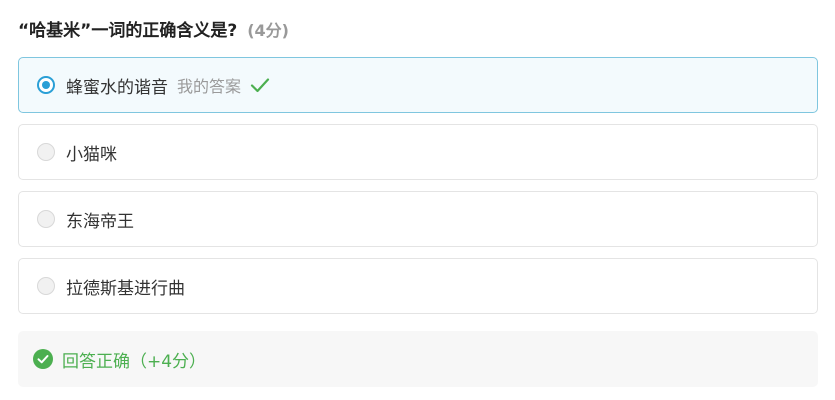 This screenshot has width=835, height=400. Describe the element at coordinates (418, 85) in the screenshot. I see `option-1: 蜂蜜水的谐音 我的答案` at that location.